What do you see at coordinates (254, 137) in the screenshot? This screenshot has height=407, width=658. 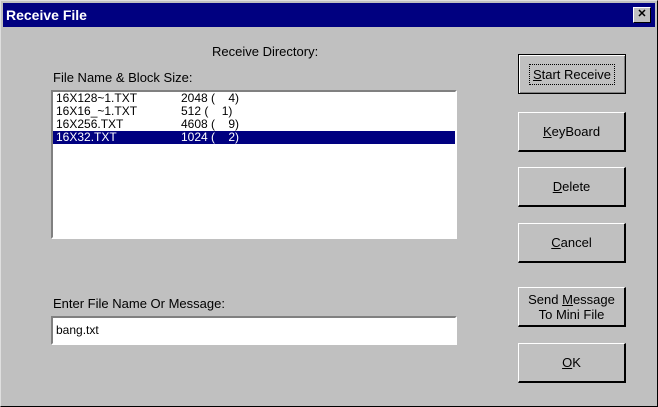 I see `list-item-selected: 16X32.TXT 1024 ( 2)` at bounding box center [254, 137].